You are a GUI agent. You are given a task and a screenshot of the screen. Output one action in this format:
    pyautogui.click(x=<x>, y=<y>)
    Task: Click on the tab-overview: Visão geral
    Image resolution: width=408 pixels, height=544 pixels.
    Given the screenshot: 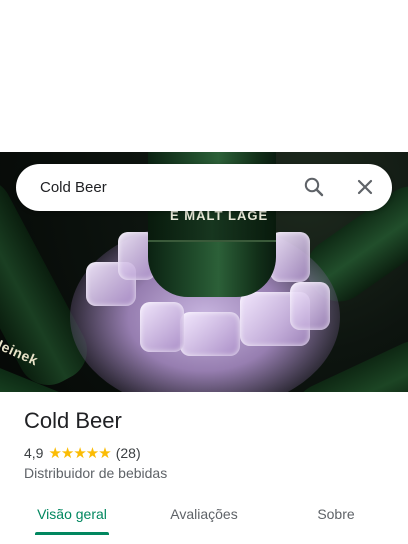 What is the action you would take?
    pyautogui.click(x=72, y=516)
    